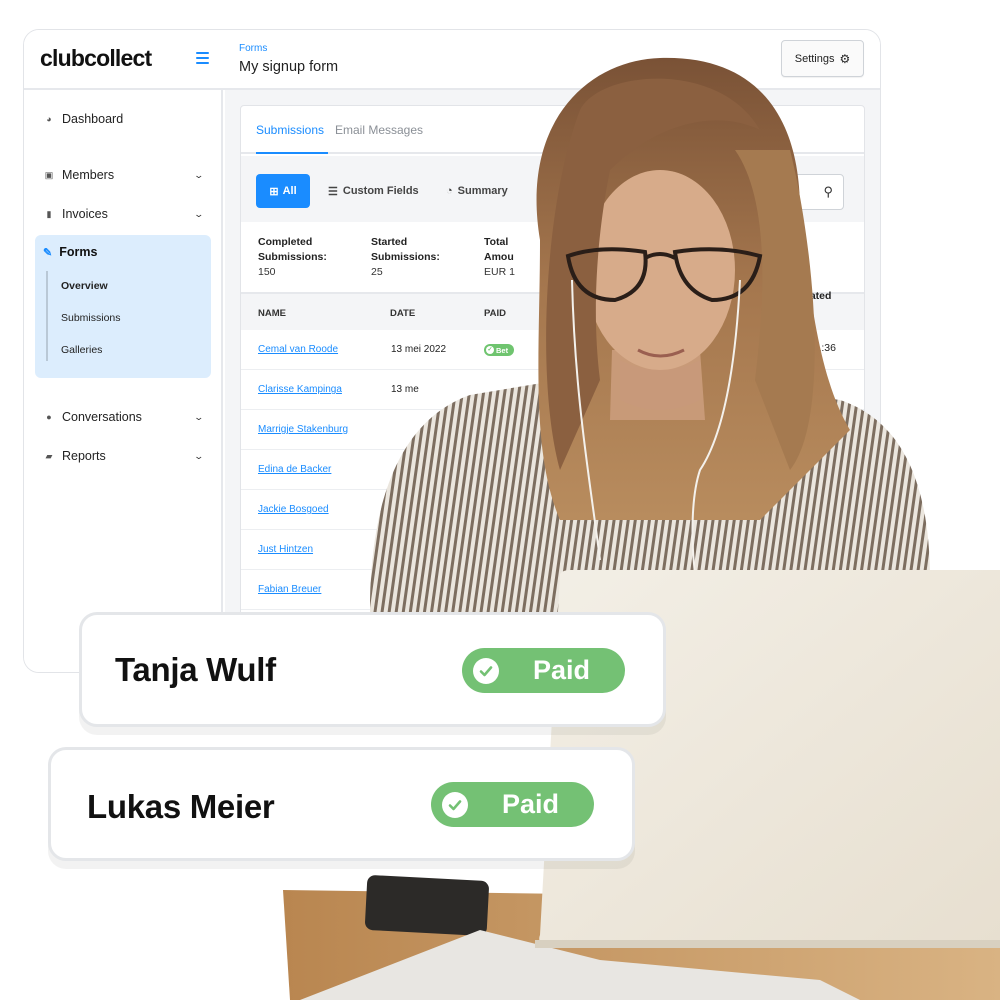 The width and height of the screenshot is (1000, 1000). What do you see at coordinates (477, 191) in the screenshot?
I see `summary-button: ◔ Summary` at bounding box center [477, 191].